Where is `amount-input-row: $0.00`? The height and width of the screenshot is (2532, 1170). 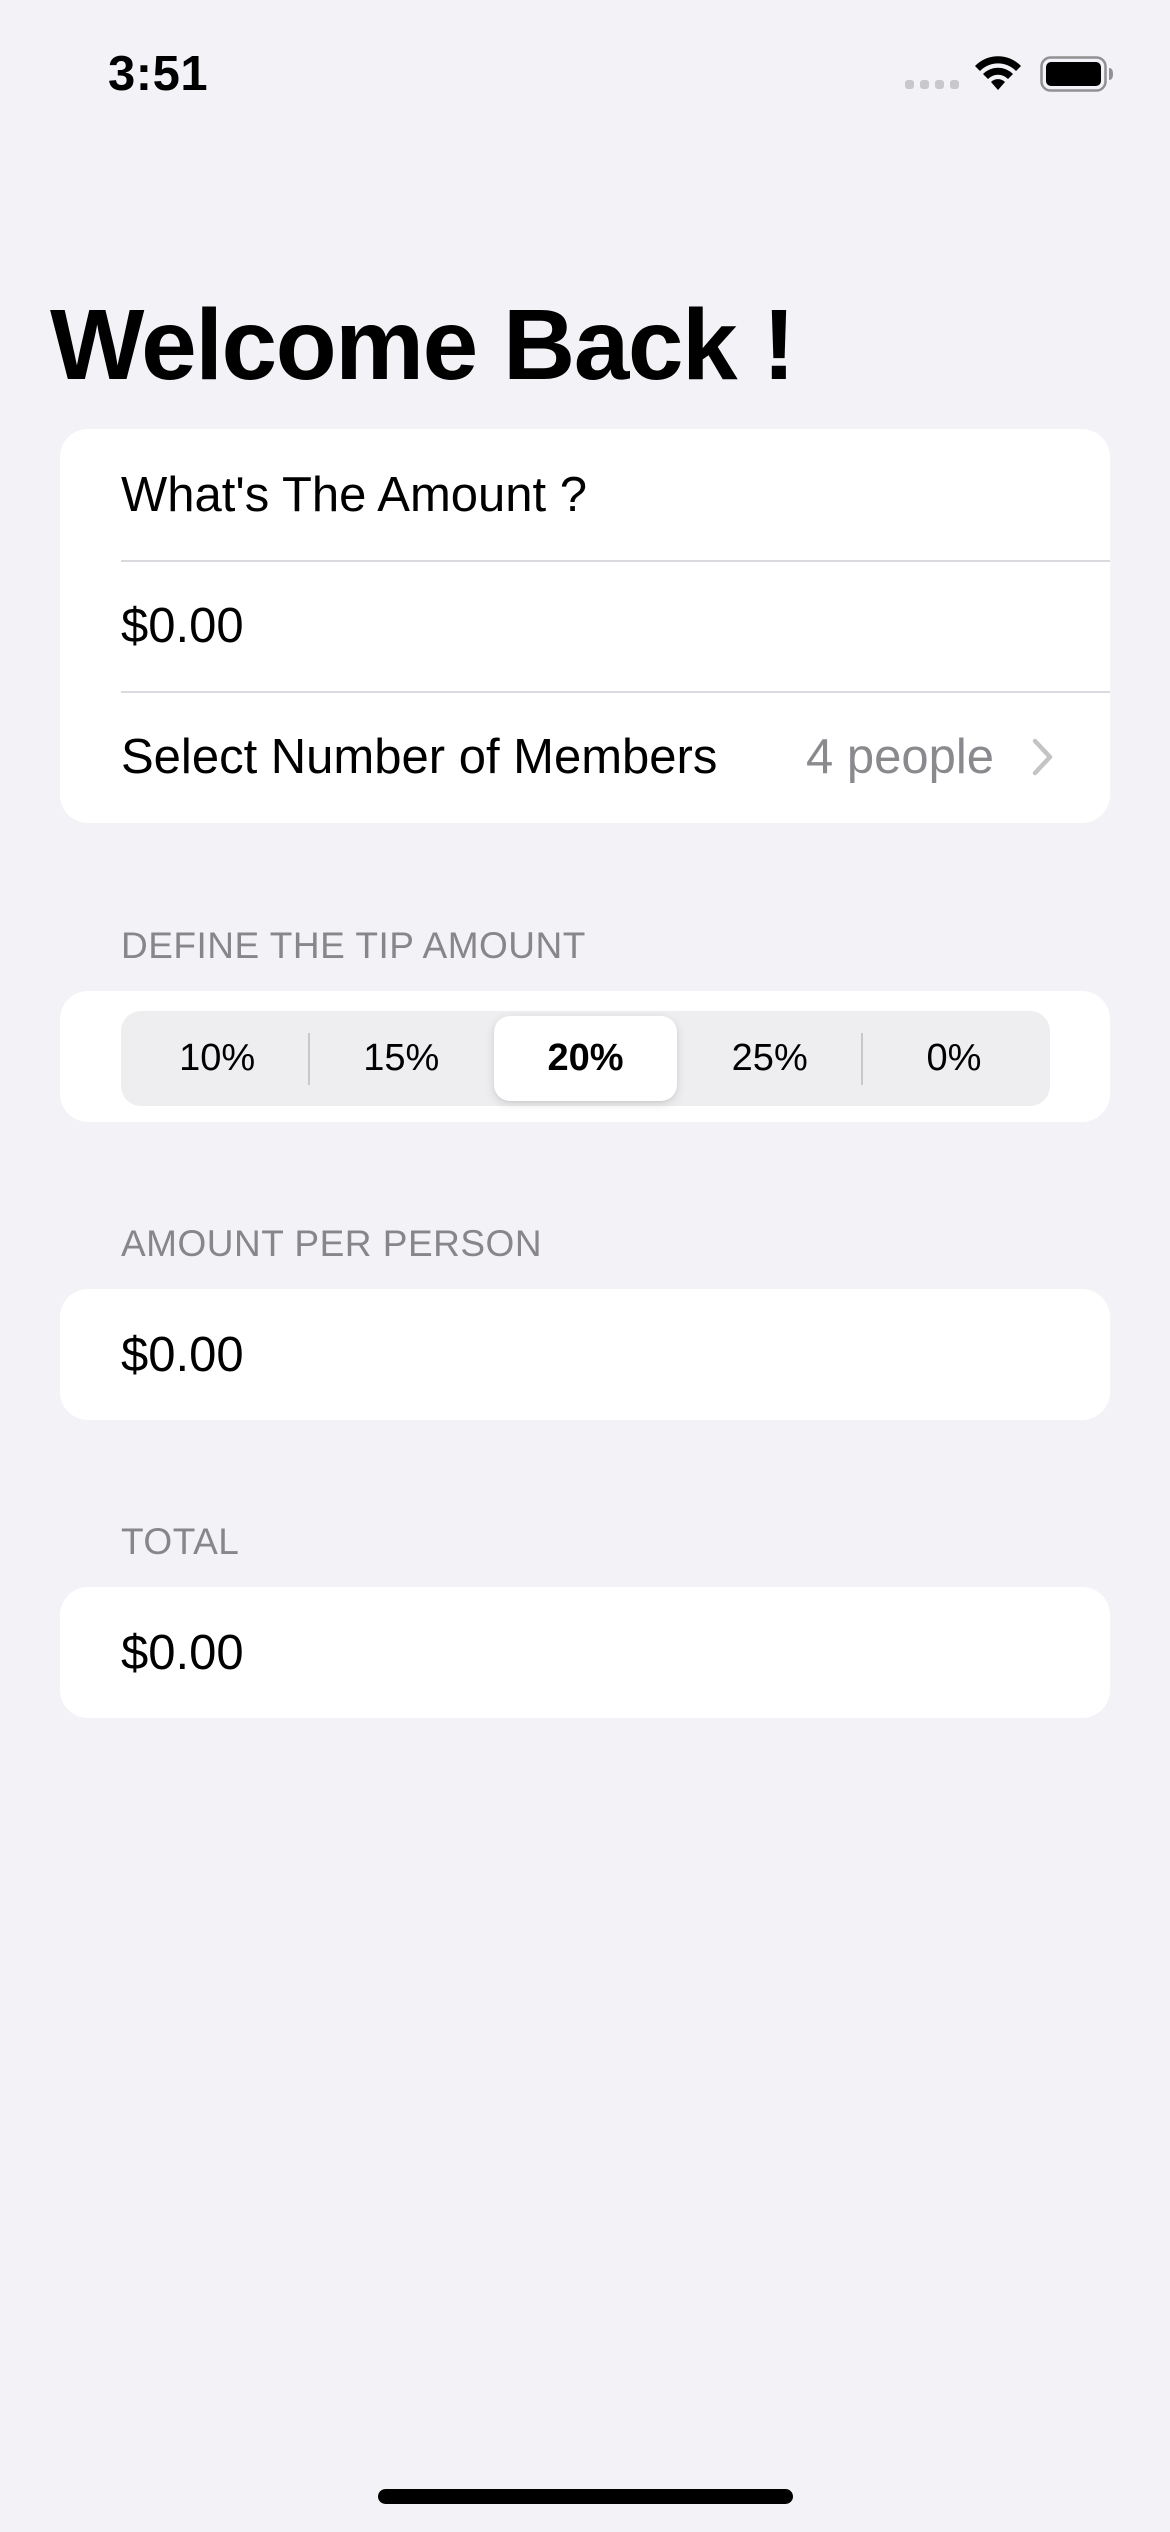
amount-input-row: $0.00 is located at coordinates (585, 625).